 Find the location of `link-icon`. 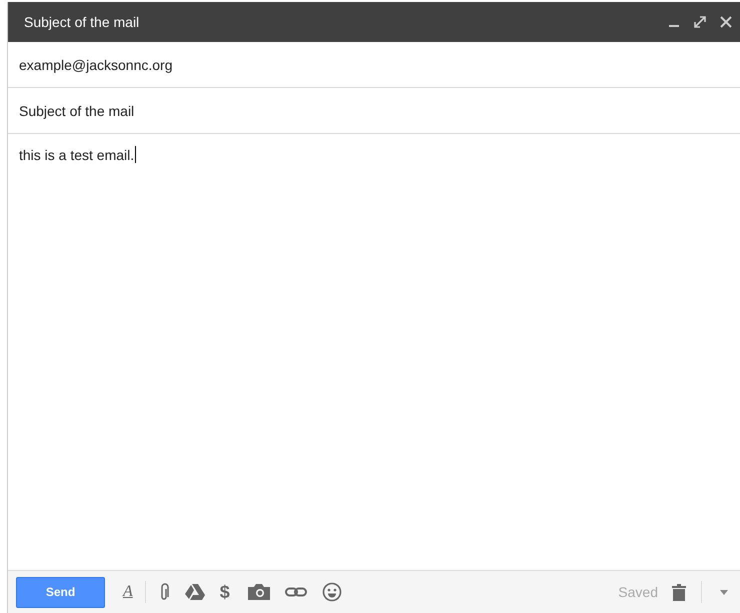

link-icon is located at coordinates (295, 592).